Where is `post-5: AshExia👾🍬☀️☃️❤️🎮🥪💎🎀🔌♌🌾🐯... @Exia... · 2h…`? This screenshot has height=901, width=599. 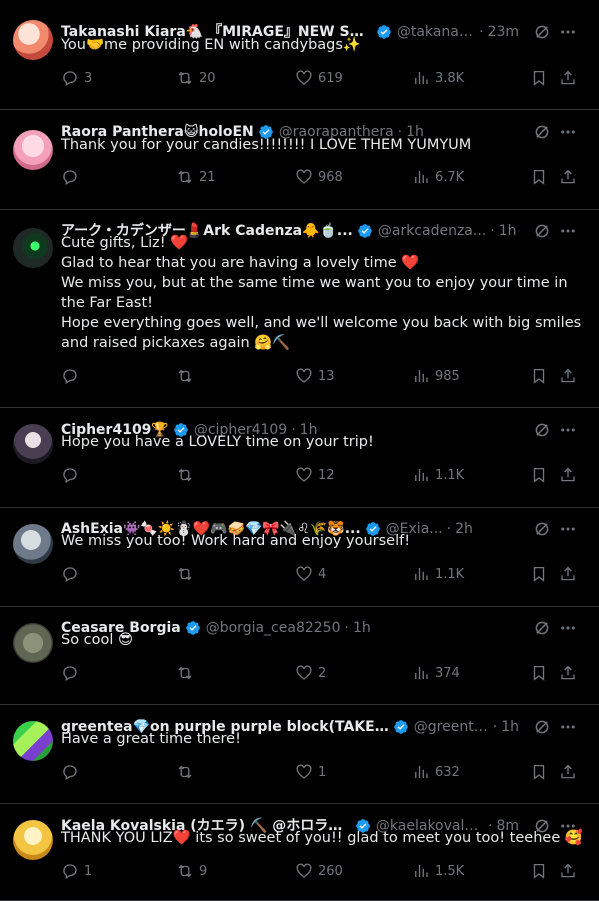
post-5: AshExia👾🍬☀️☃️❤️🎮🥪💎🎀🔌♌🌾🐯... @Exia... · 2h… is located at coordinates (299, 557).